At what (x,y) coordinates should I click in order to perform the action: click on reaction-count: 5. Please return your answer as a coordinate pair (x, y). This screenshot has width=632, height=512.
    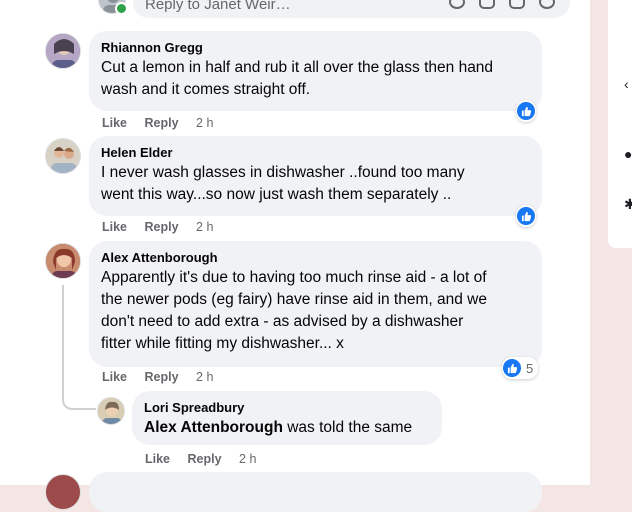
    Looking at the image, I should click on (530, 368).